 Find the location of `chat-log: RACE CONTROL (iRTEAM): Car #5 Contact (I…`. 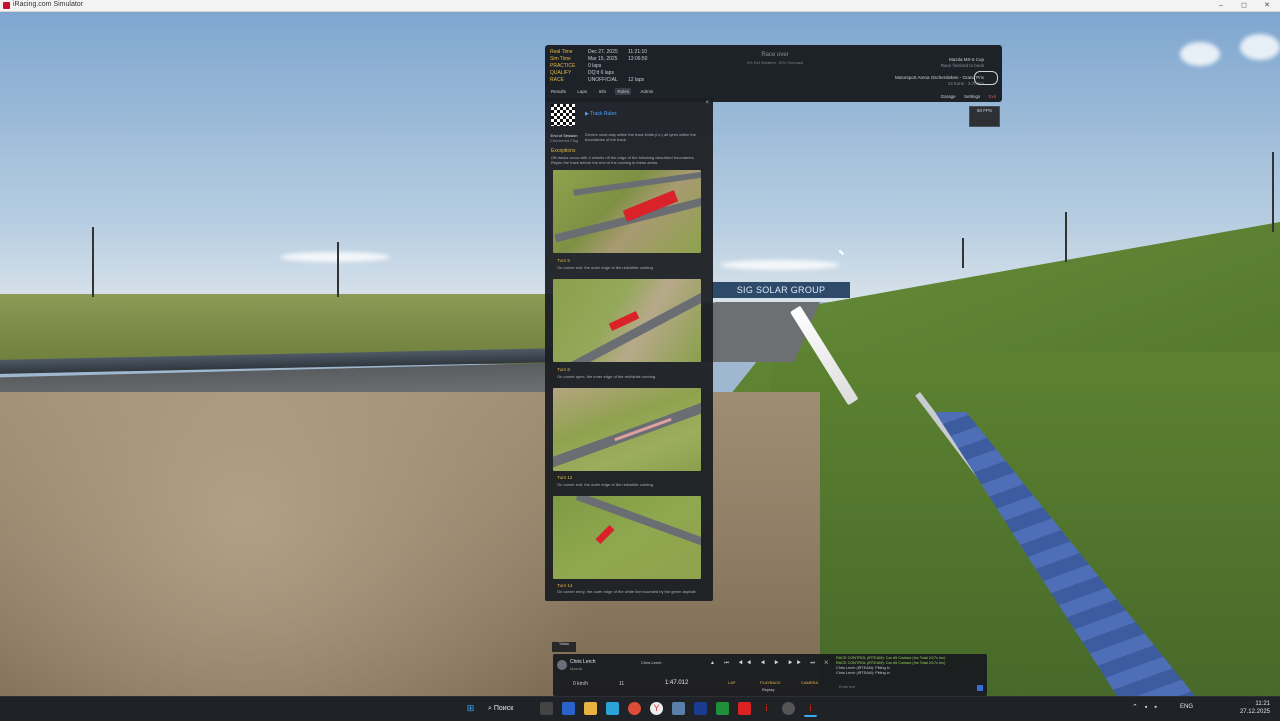

chat-log: RACE CONTROL (iRTEAM): Car #5 Contact (I… is located at coordinates (910, 675).